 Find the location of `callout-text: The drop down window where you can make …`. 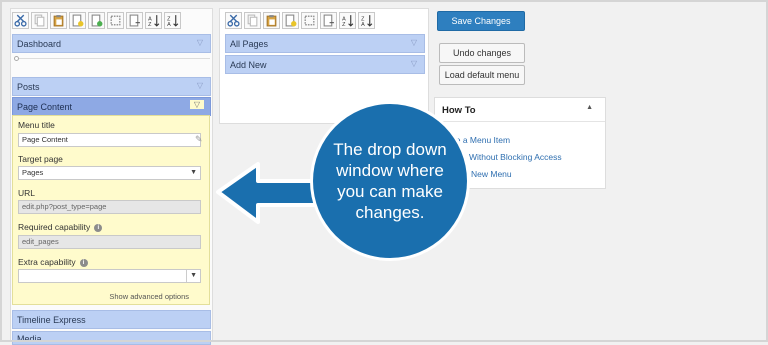

callout-text: The drop down window where you can make … is located at coordinates (390, 181).